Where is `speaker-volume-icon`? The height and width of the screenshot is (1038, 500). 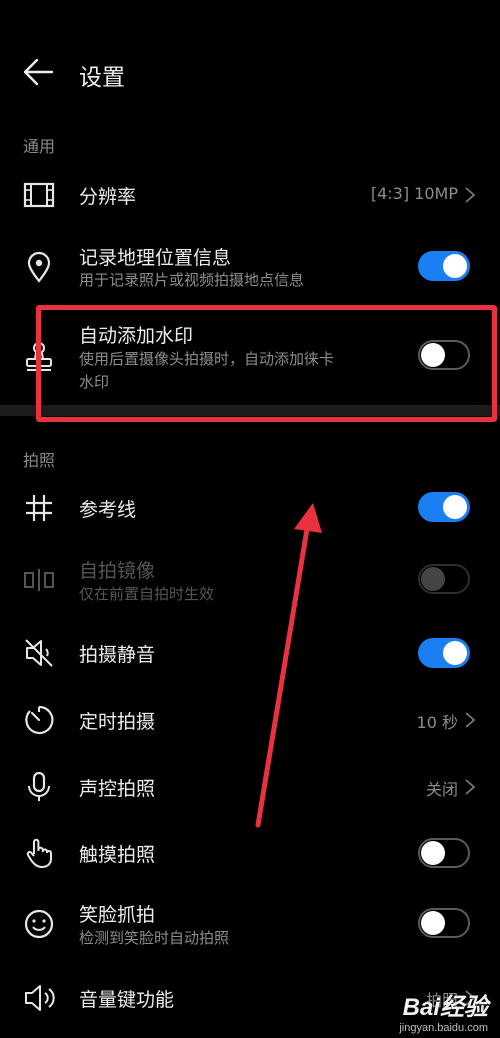 speaker-volume-icon is located at coordinates (40, 998).